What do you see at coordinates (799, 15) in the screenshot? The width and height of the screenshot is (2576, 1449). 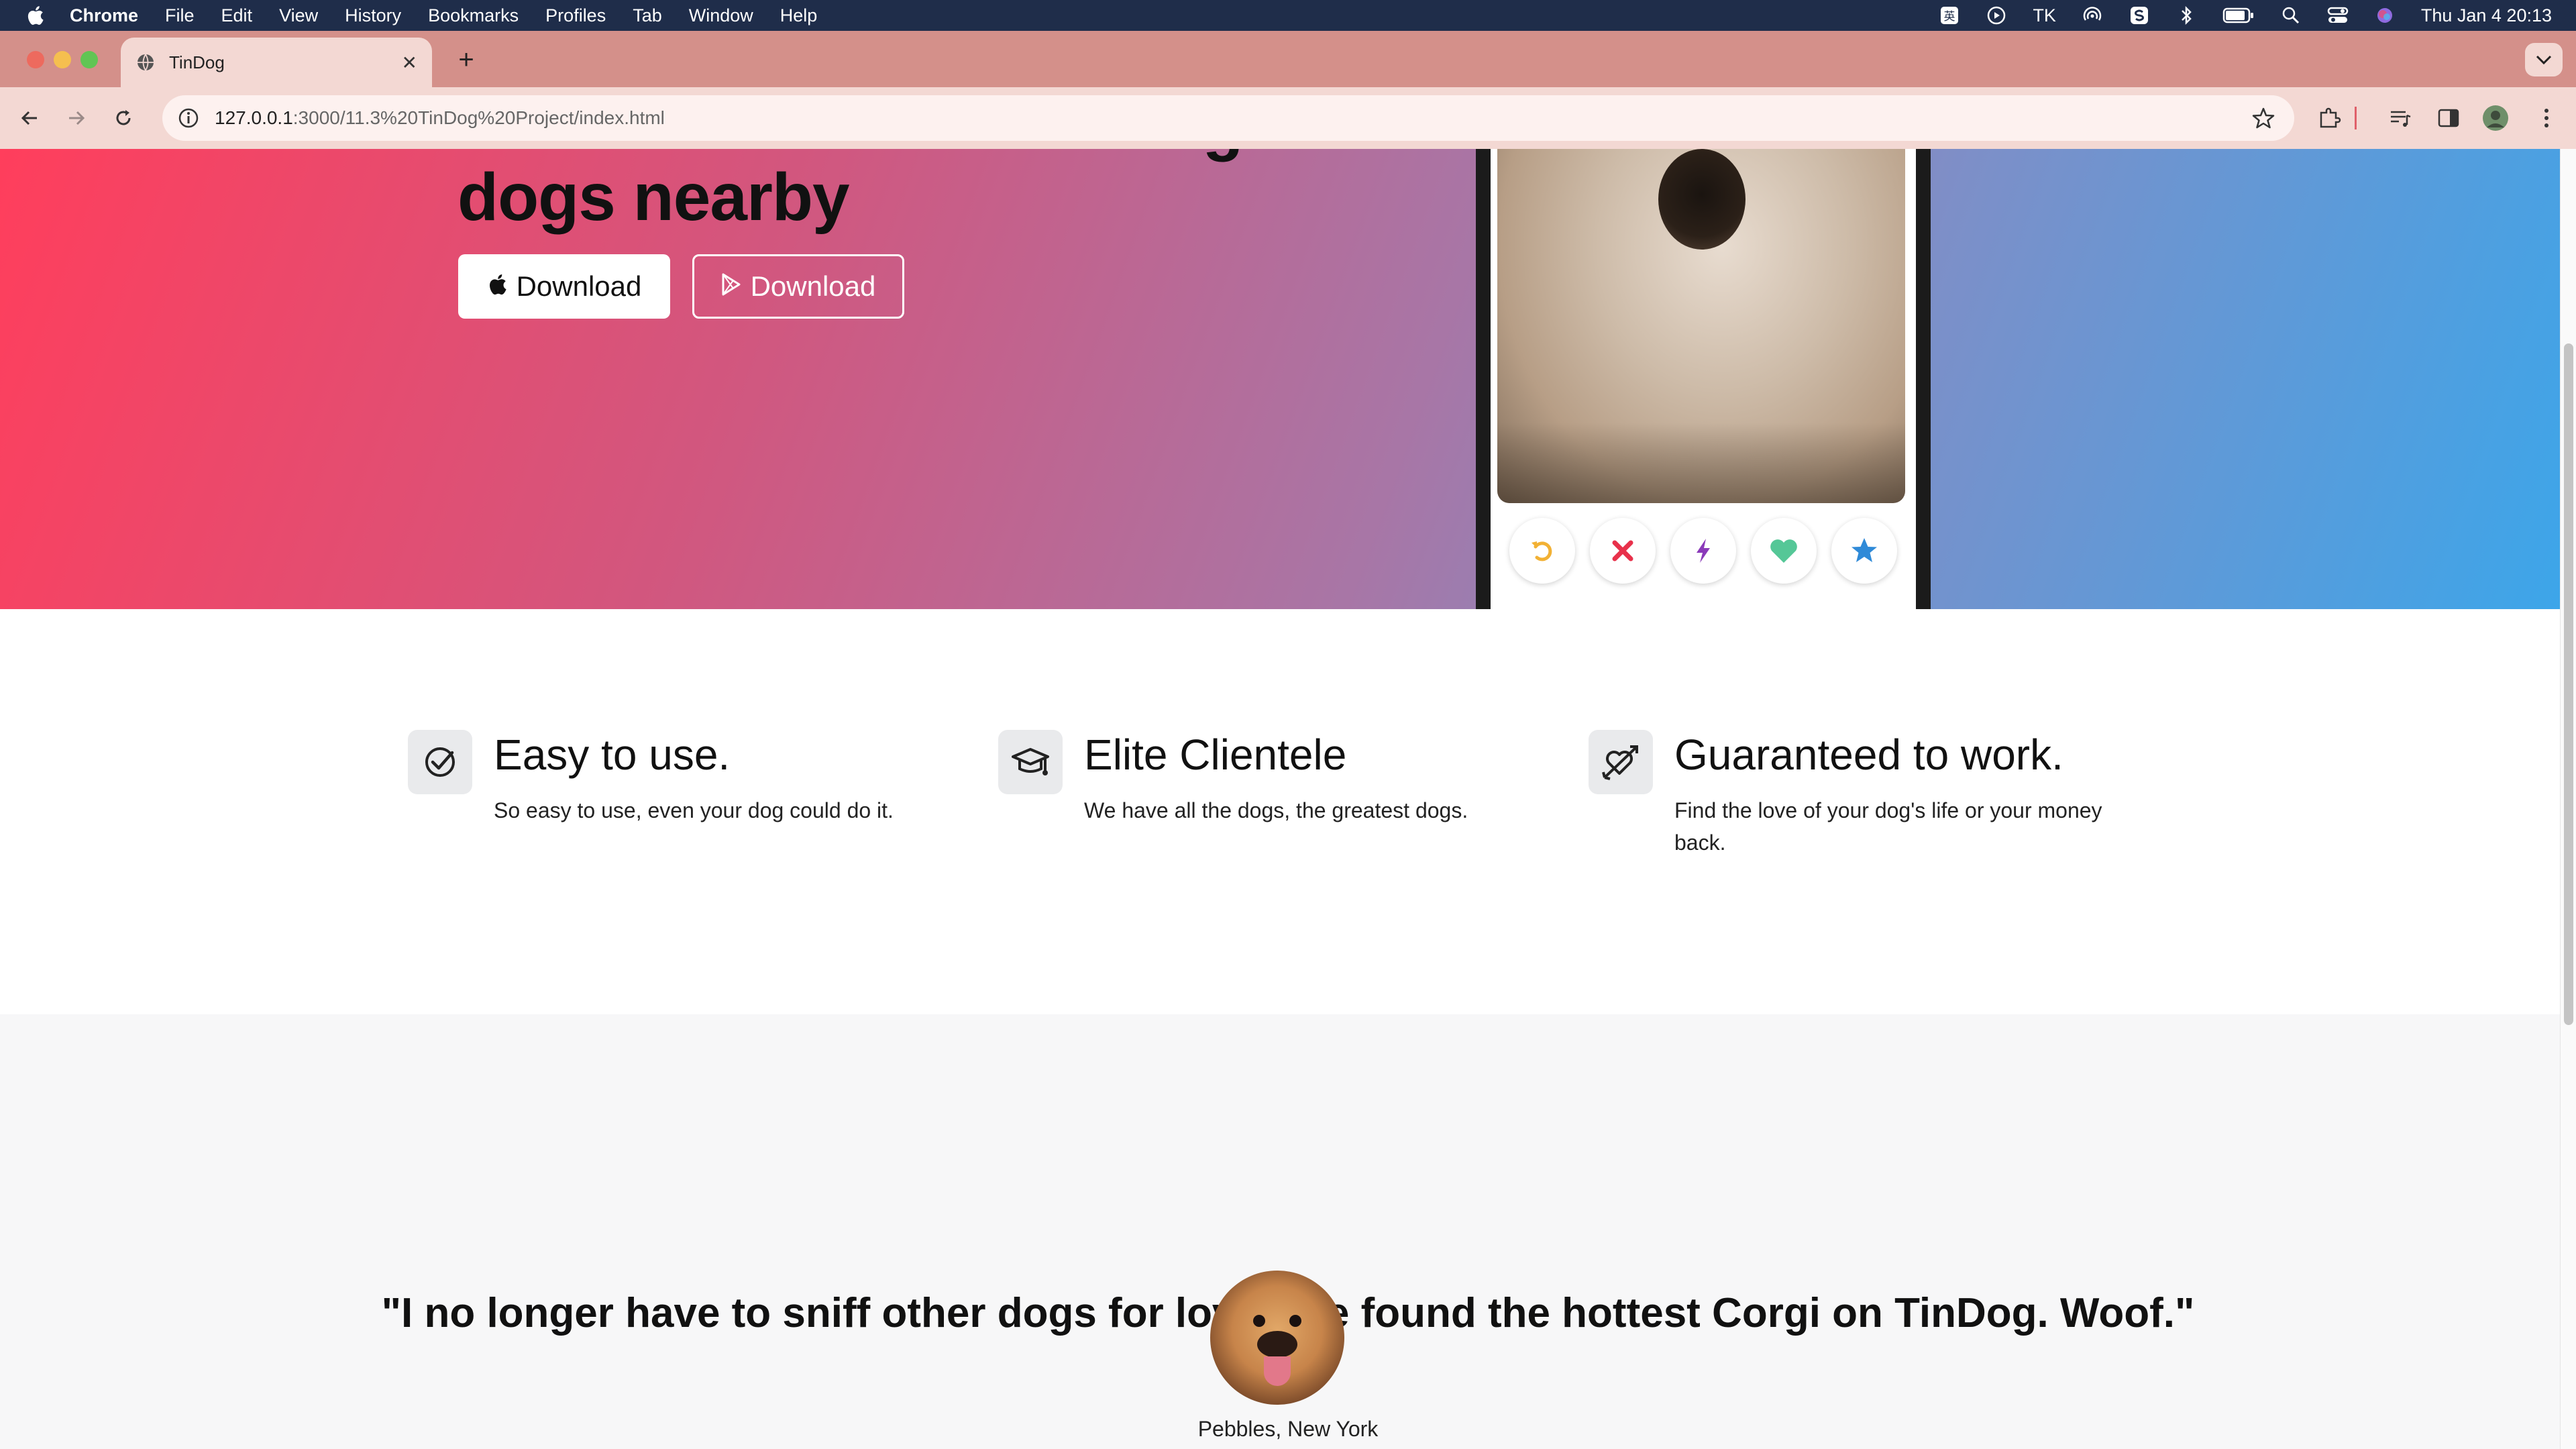 I see `menu-help: Help` at bounding box center [799, 15].